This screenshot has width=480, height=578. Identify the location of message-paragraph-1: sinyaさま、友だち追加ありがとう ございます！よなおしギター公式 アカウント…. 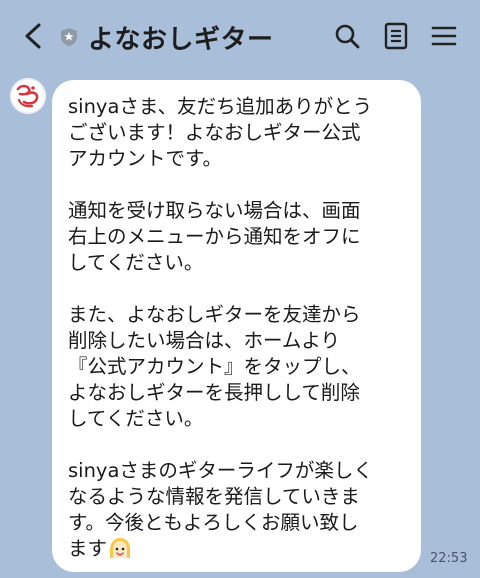
(220, 132).